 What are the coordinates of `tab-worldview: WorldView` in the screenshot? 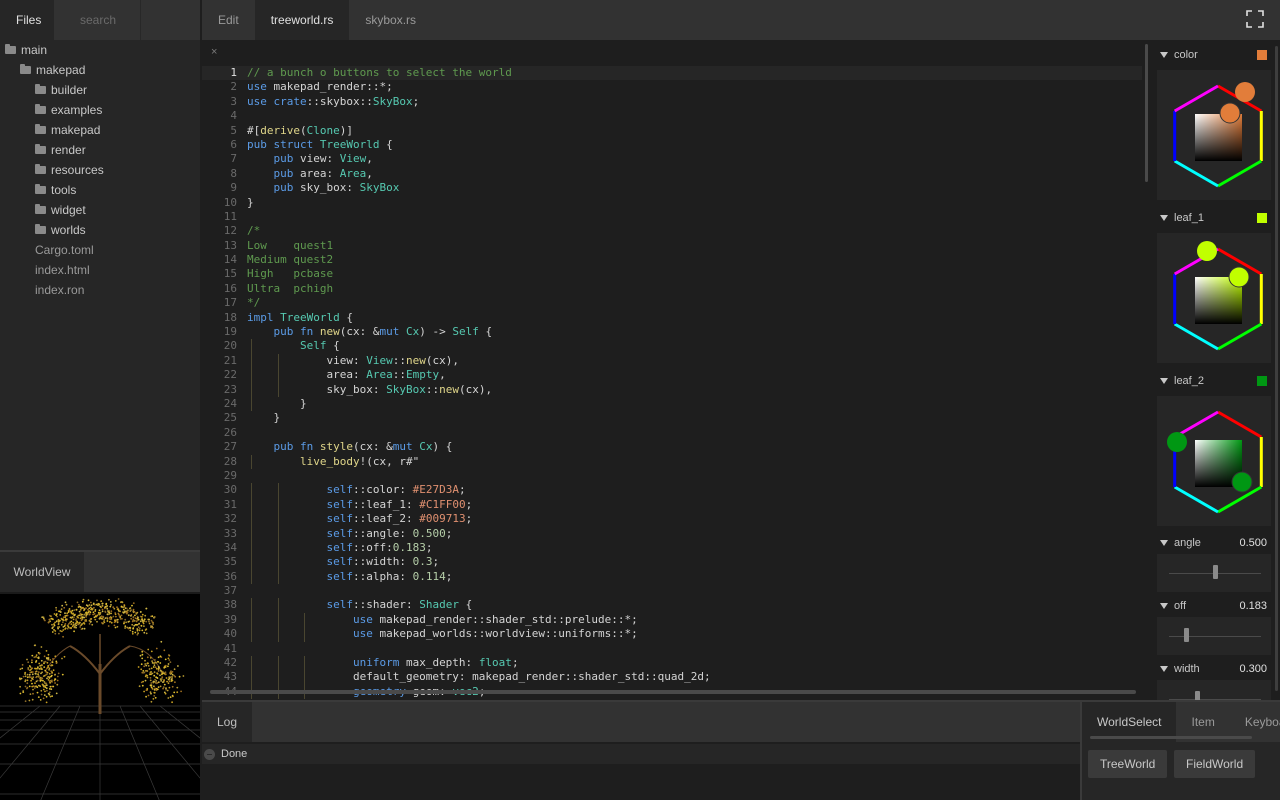 It's located at (42, 572).